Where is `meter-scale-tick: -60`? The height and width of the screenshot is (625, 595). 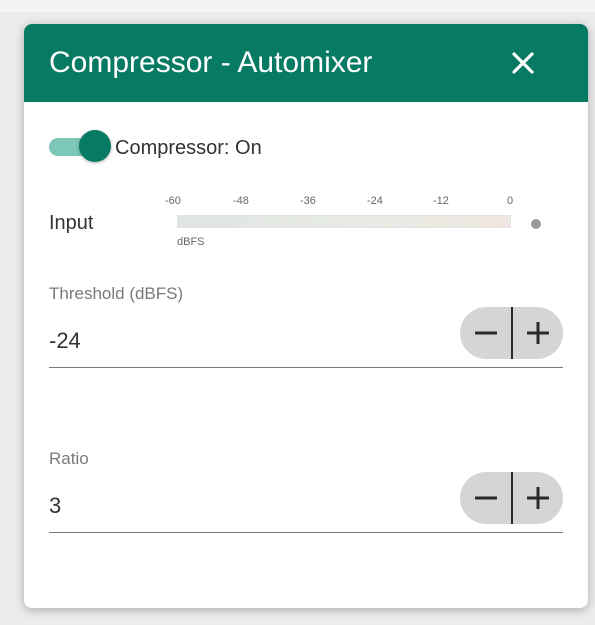 meter-scale-tick: -60 is located at coordinates (173, 201).